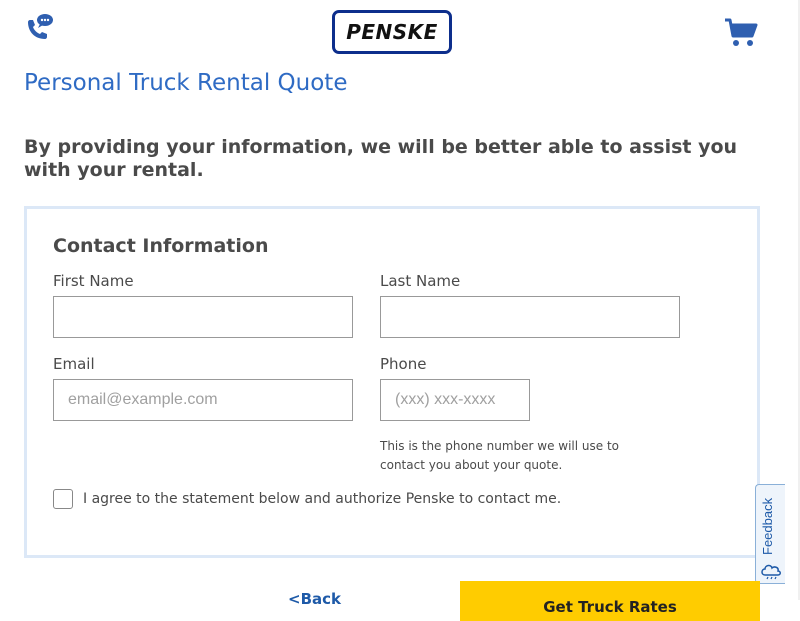 This screenshot has height=621, width=800. What do you see at coordinates (161, 246) in the screenshot?
I see `section-title: Contact Information` at bounding box center [161, 246].